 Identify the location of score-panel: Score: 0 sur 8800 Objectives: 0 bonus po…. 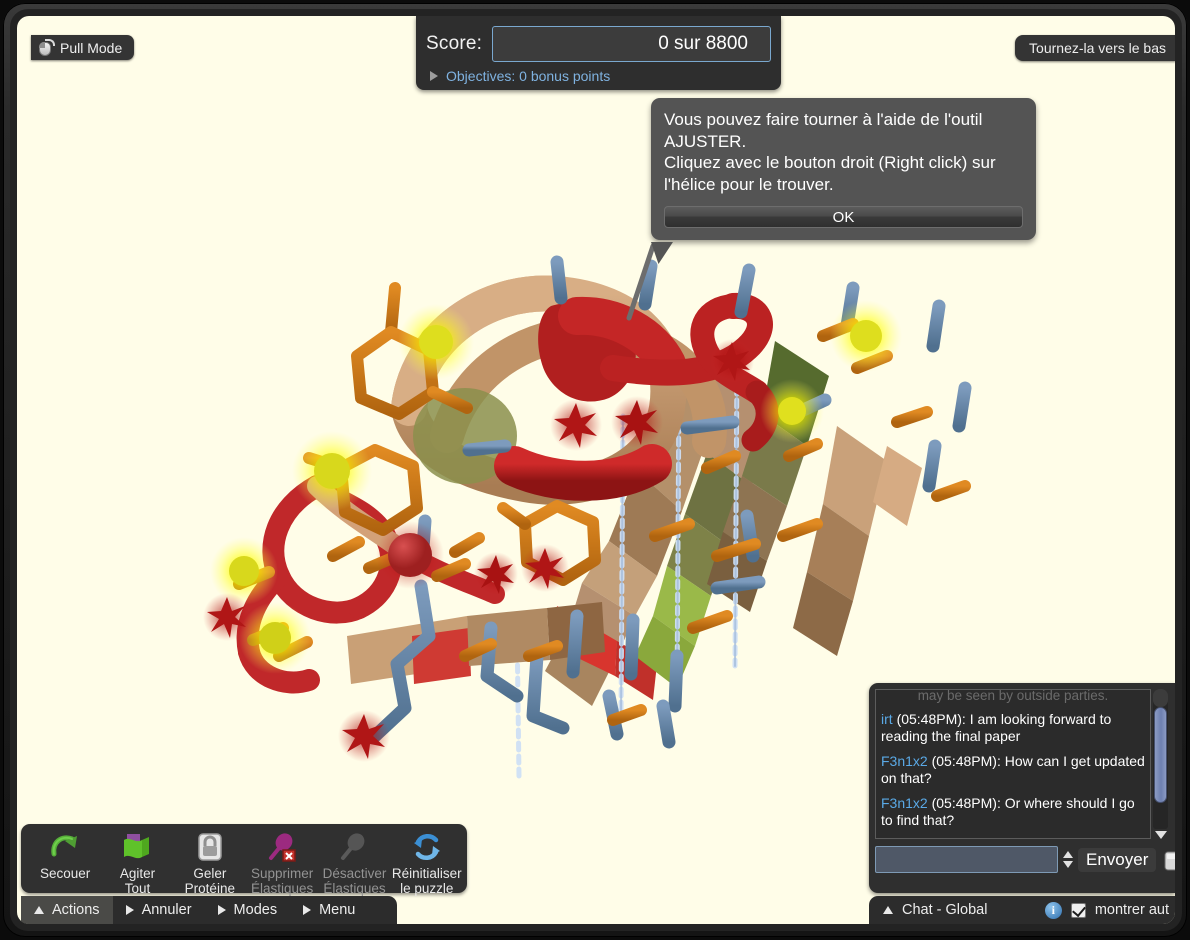
(598, 53).